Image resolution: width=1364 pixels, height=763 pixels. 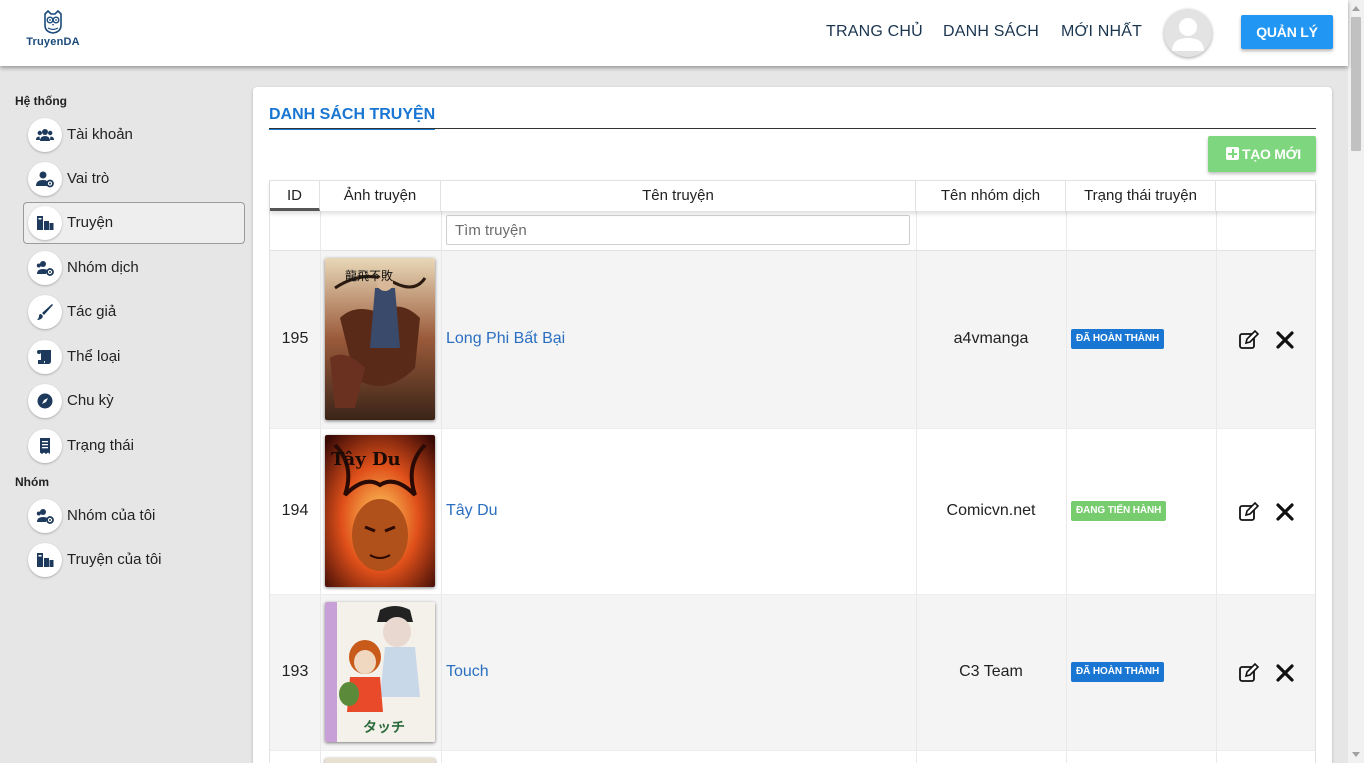 What do you see at coordinates (1356, 84) in the screenshot?
I see `scroll-thumb` at bounding box center [1356, 84].